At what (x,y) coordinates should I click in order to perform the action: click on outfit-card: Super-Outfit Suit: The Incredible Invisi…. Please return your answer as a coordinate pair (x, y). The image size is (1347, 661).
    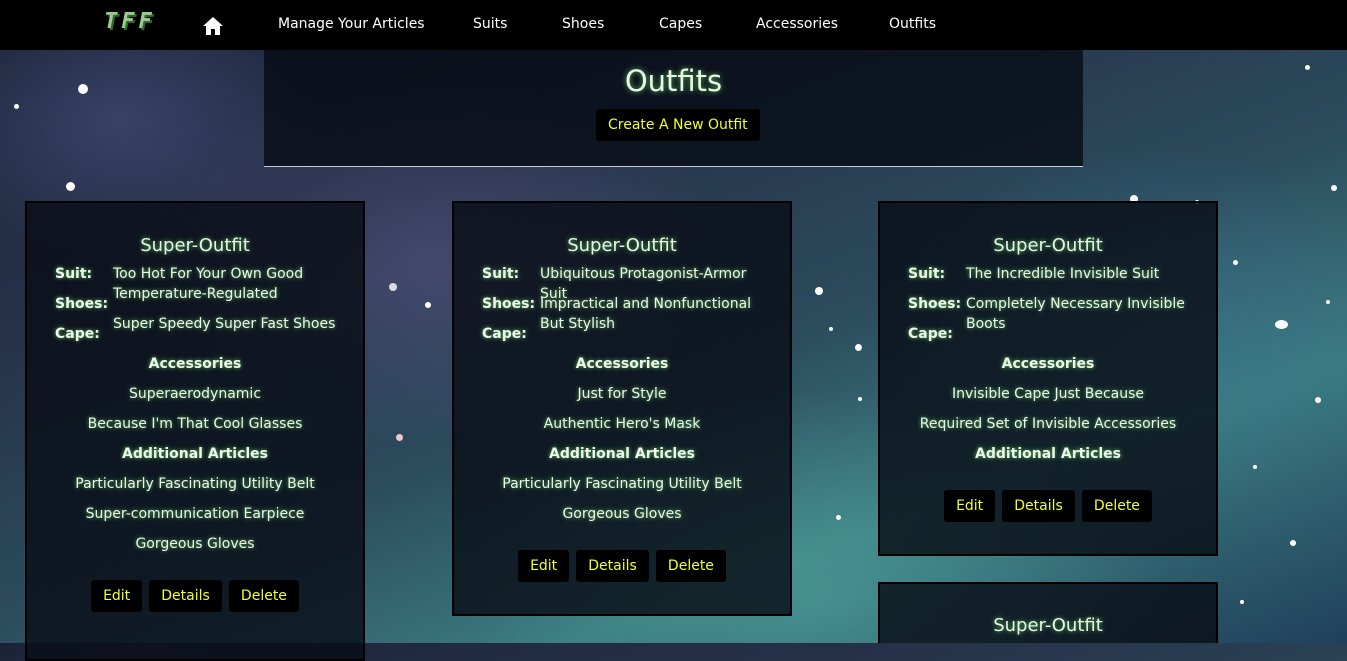
    Looking at the image, I should click on (1048, 378).